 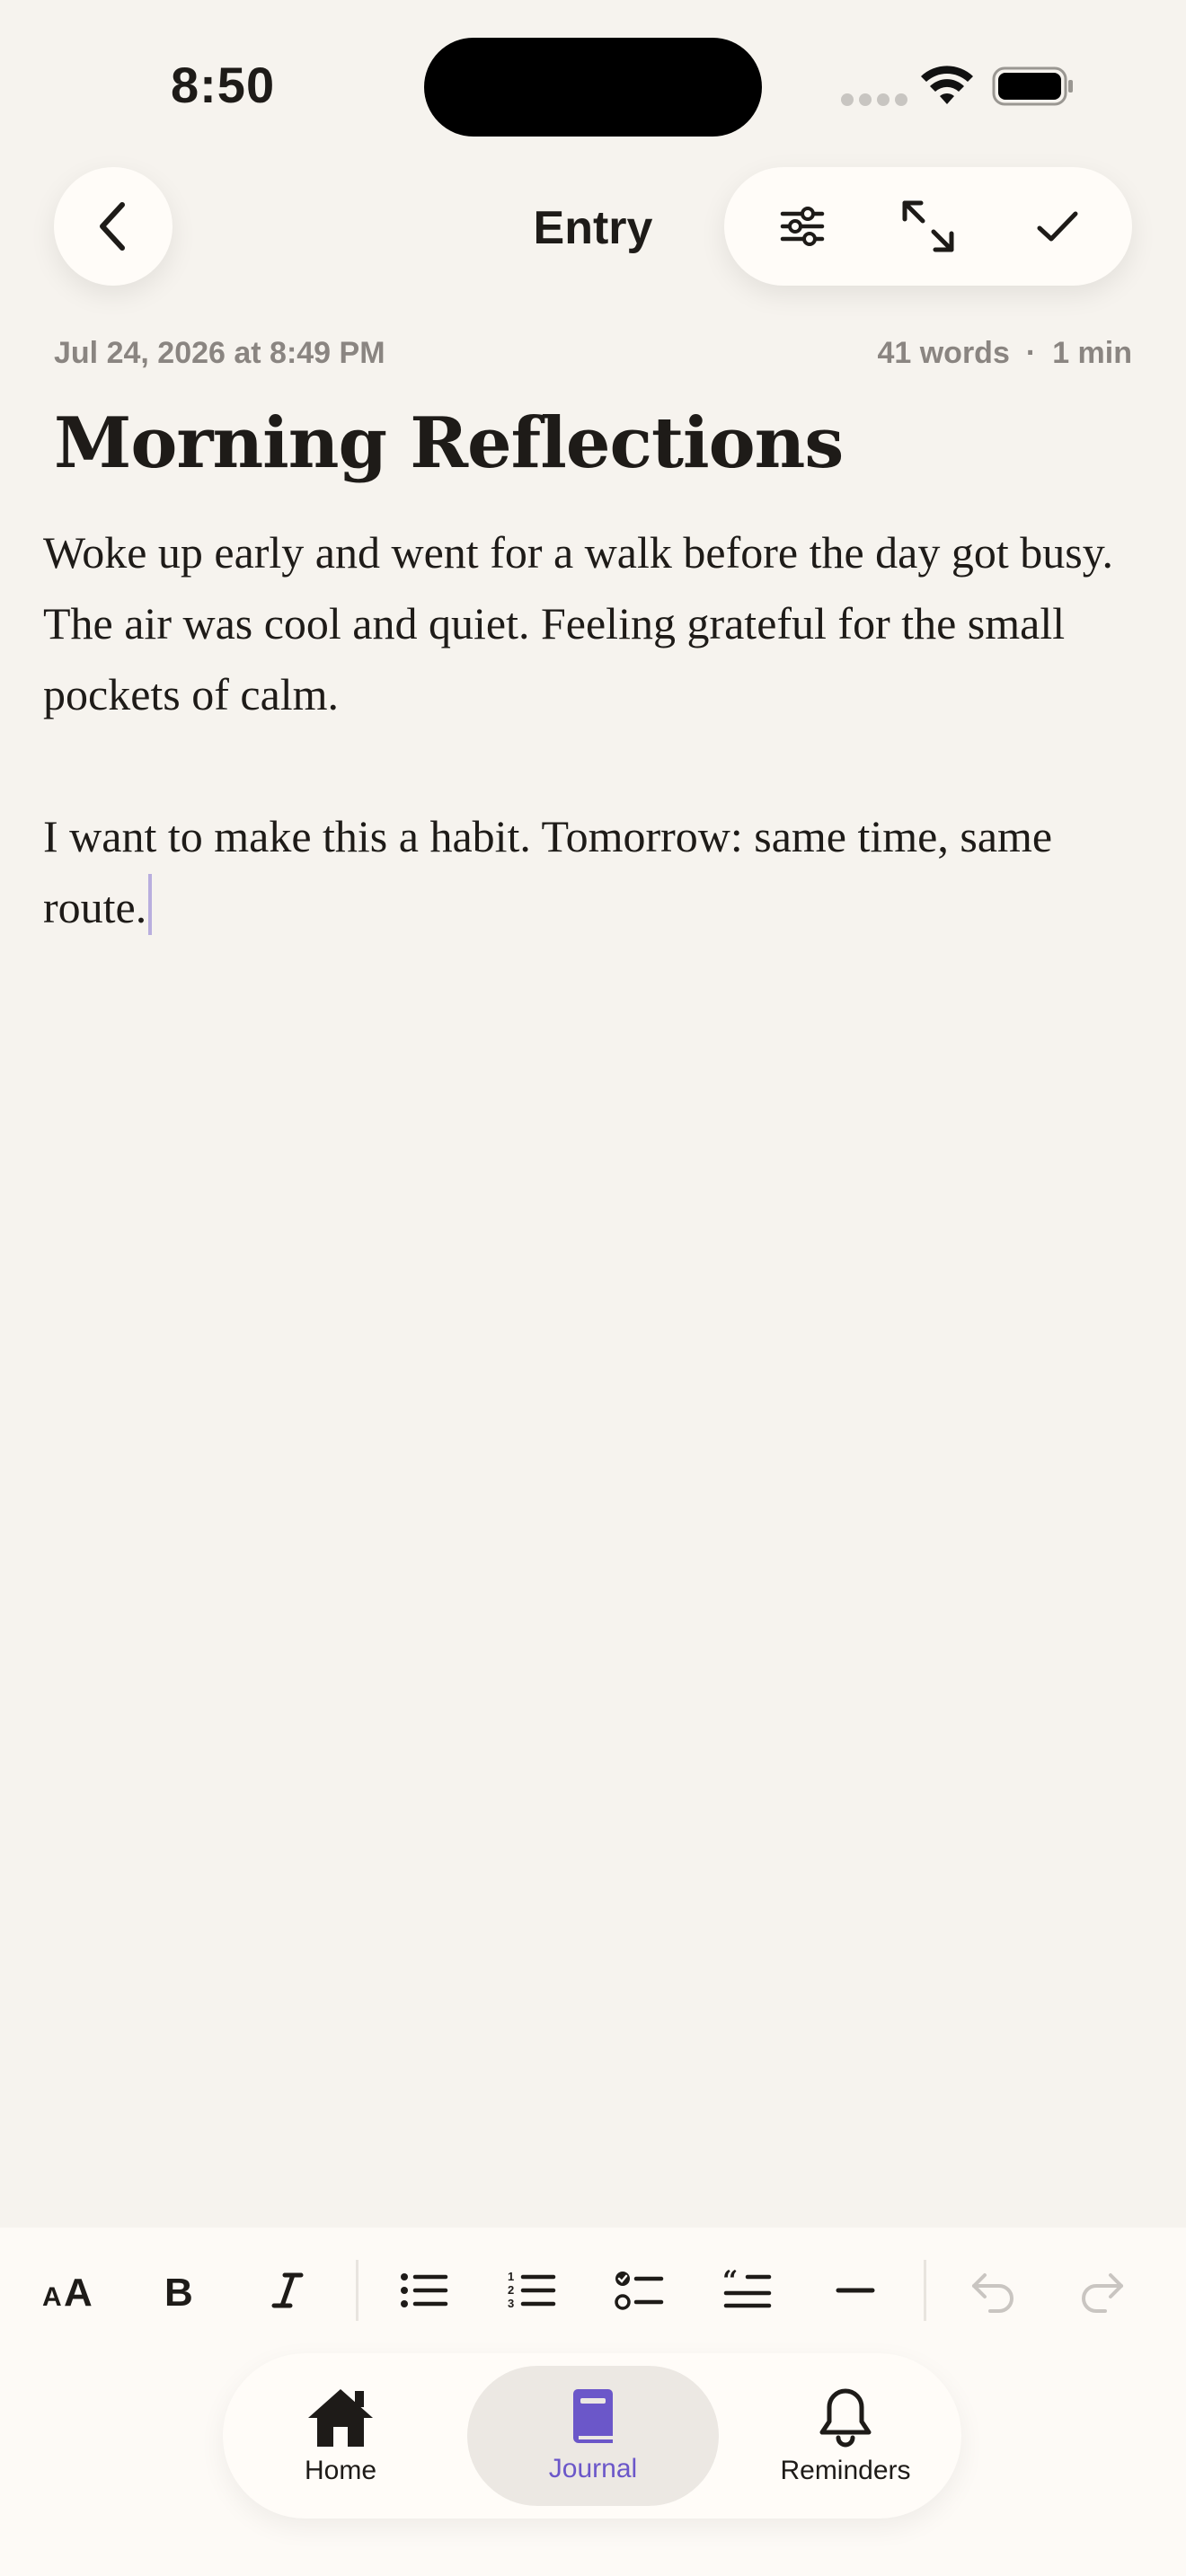 I want to click on svg-text: 1, so click(x=511, y=2276).